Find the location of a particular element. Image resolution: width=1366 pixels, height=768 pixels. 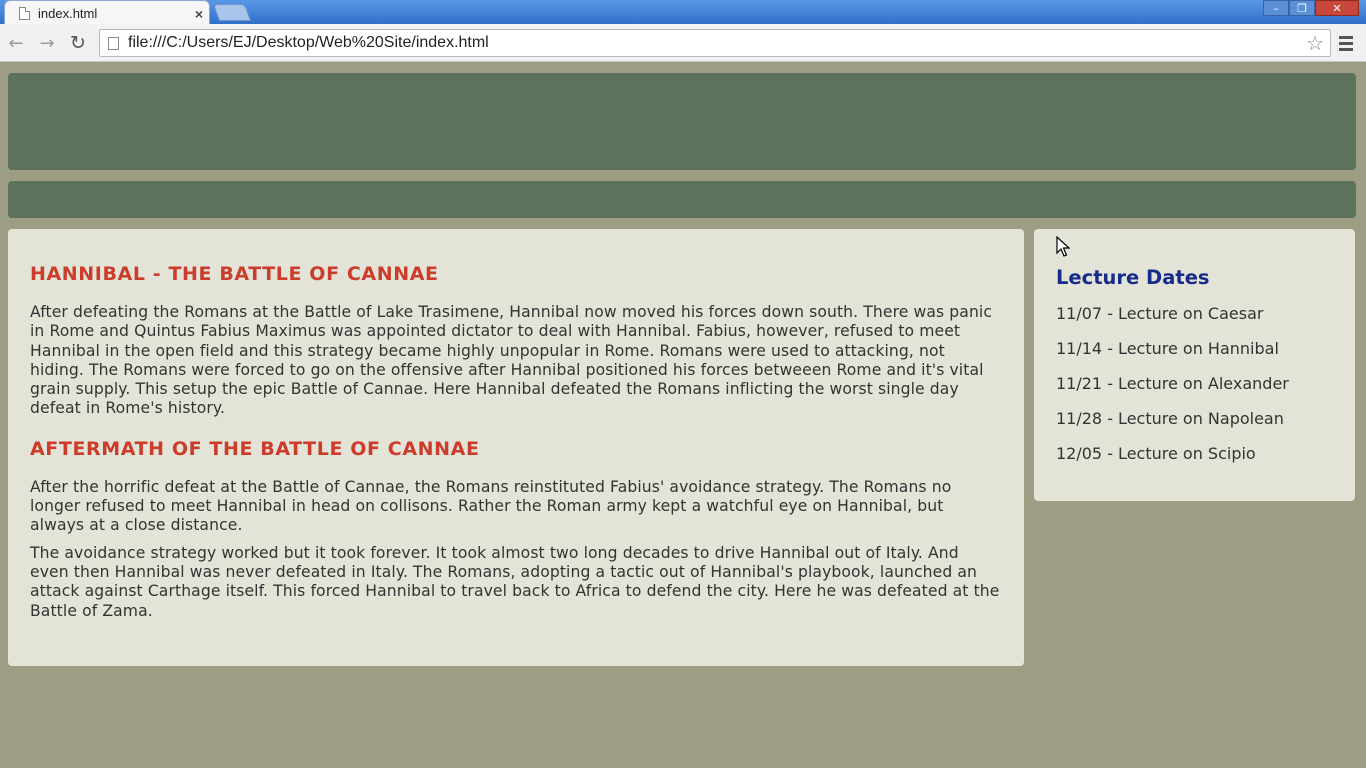

lecture-item: 11/28 - Lecture on Napolean is located at coordinates (1170, 418).